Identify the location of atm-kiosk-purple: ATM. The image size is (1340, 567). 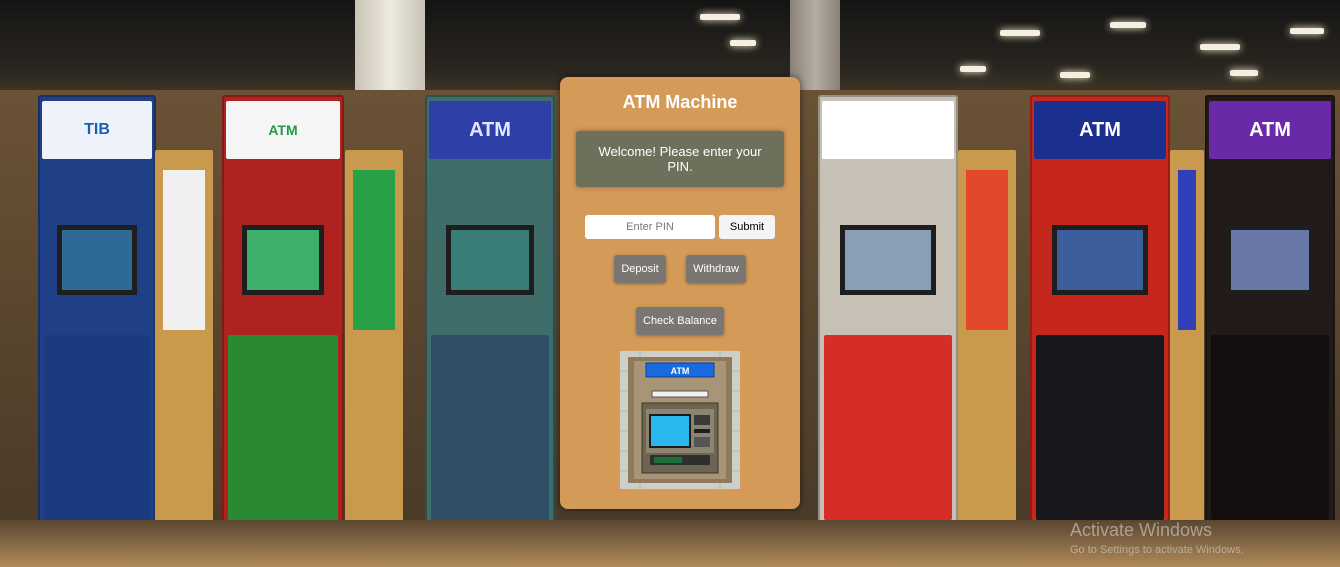
(1270, 312).